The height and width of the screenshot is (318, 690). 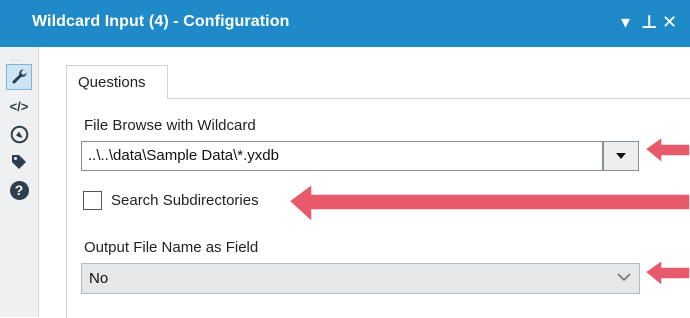 I want to click on tab-questions: Questions, so click(x=117, y=82).